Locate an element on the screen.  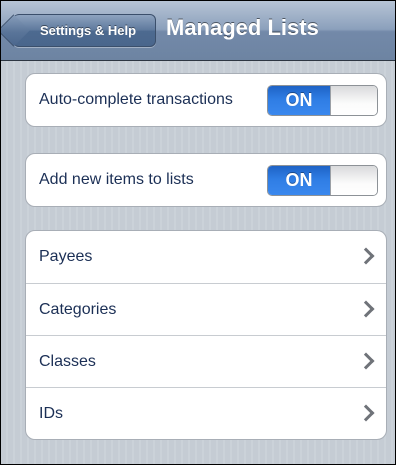
page-title: Managed Lists is located at coordinates (242, 27).